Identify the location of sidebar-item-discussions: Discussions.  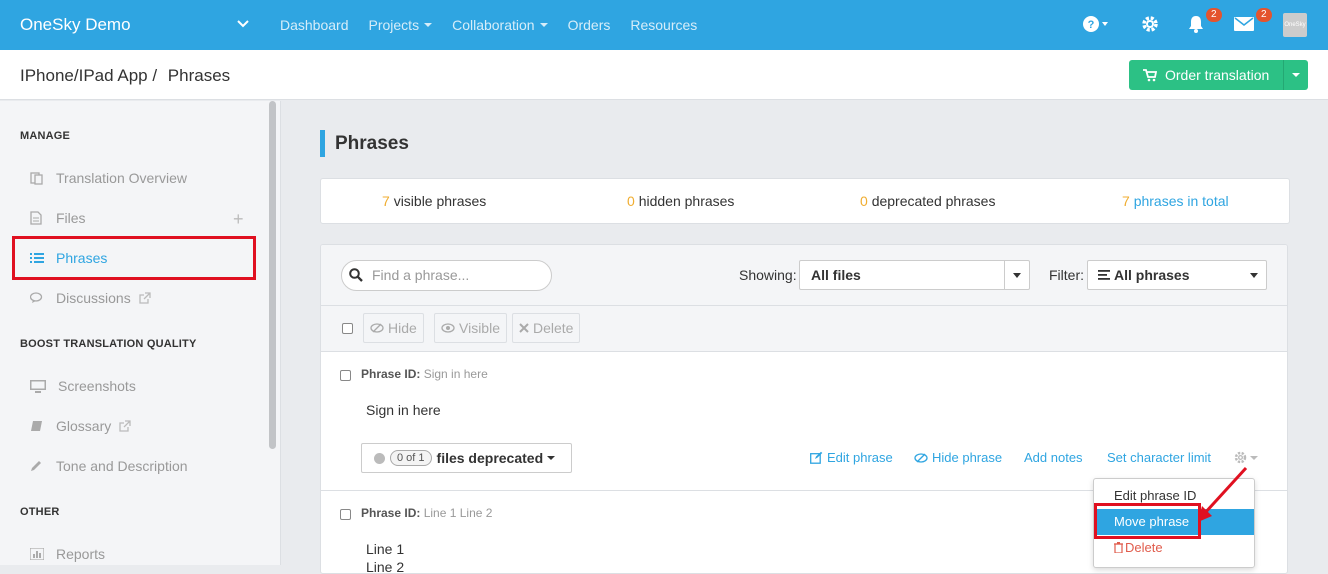
(90, 298).